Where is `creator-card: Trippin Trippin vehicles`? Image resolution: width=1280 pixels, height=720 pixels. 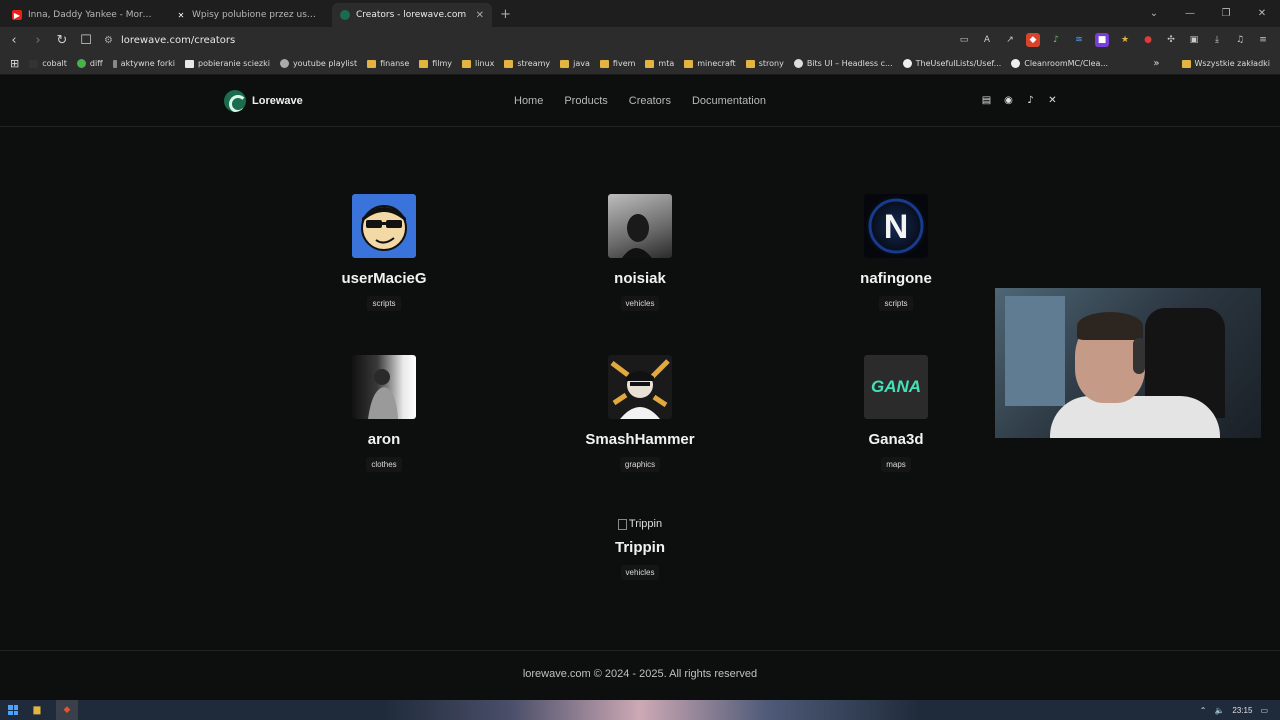 creator-card: Trippin Trippin vehicles is located at coordinates (640, 548).